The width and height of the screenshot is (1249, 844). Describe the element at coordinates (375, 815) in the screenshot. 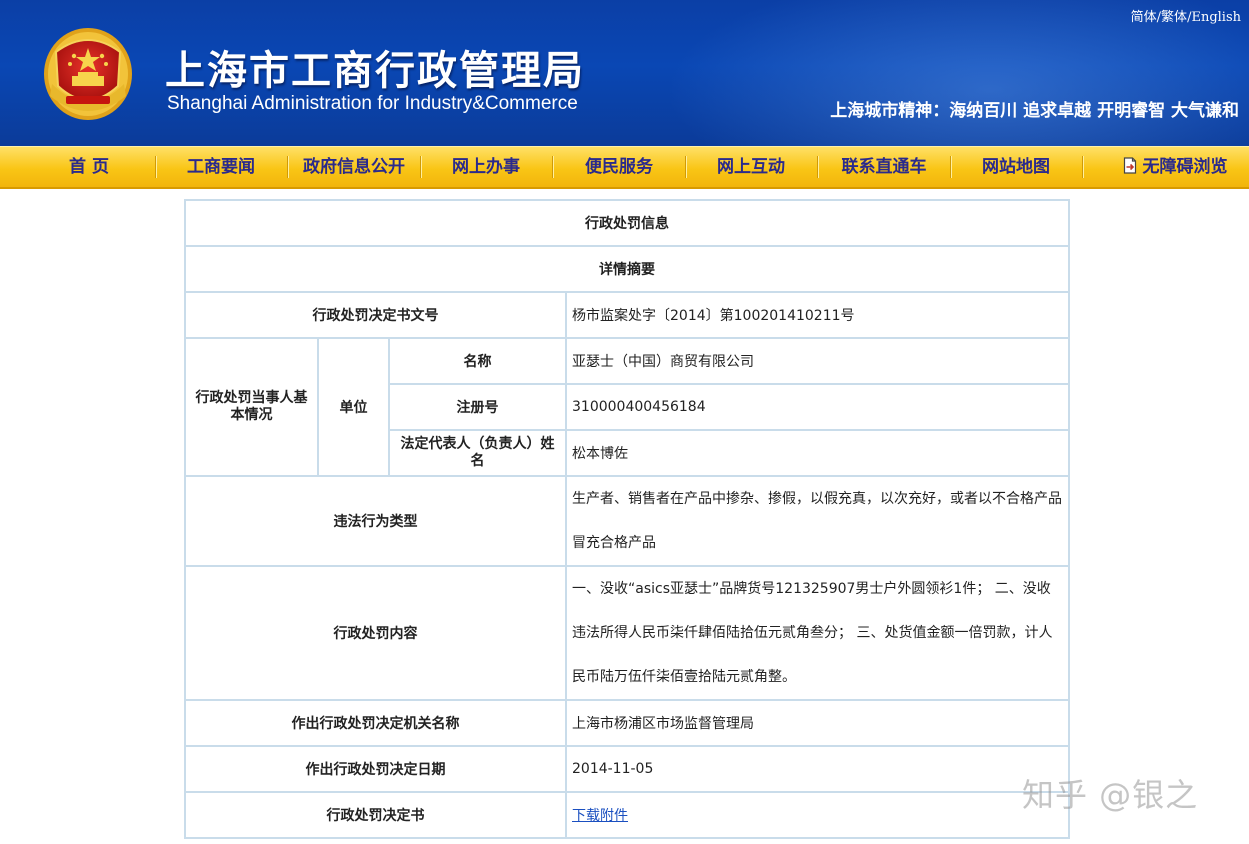

I see `decision-doc-label: 行政处罚决定书` at that location.